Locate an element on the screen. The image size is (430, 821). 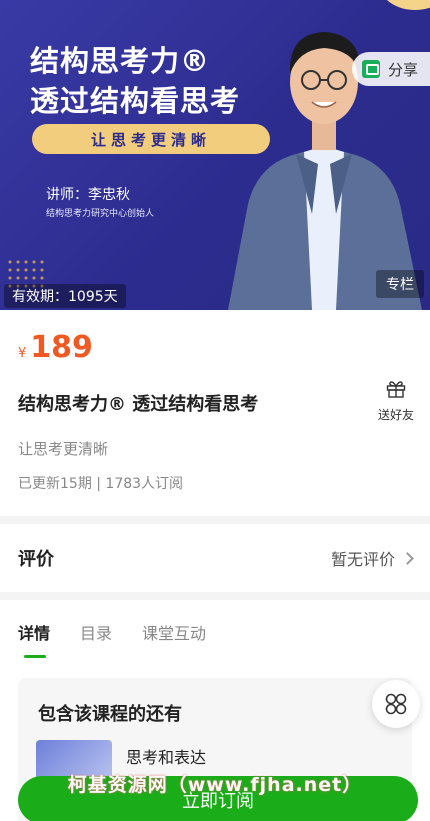
share-button: 分享 is located at coordinates (390, 69).